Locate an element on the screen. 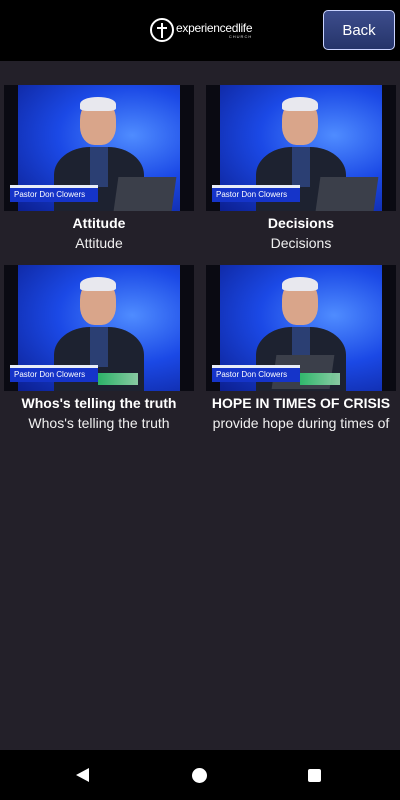 The width and height of the screenshot is (400, 800). video-card: Pastor Don Clowers Attitude Attitude is located at coordinates (99, 168).